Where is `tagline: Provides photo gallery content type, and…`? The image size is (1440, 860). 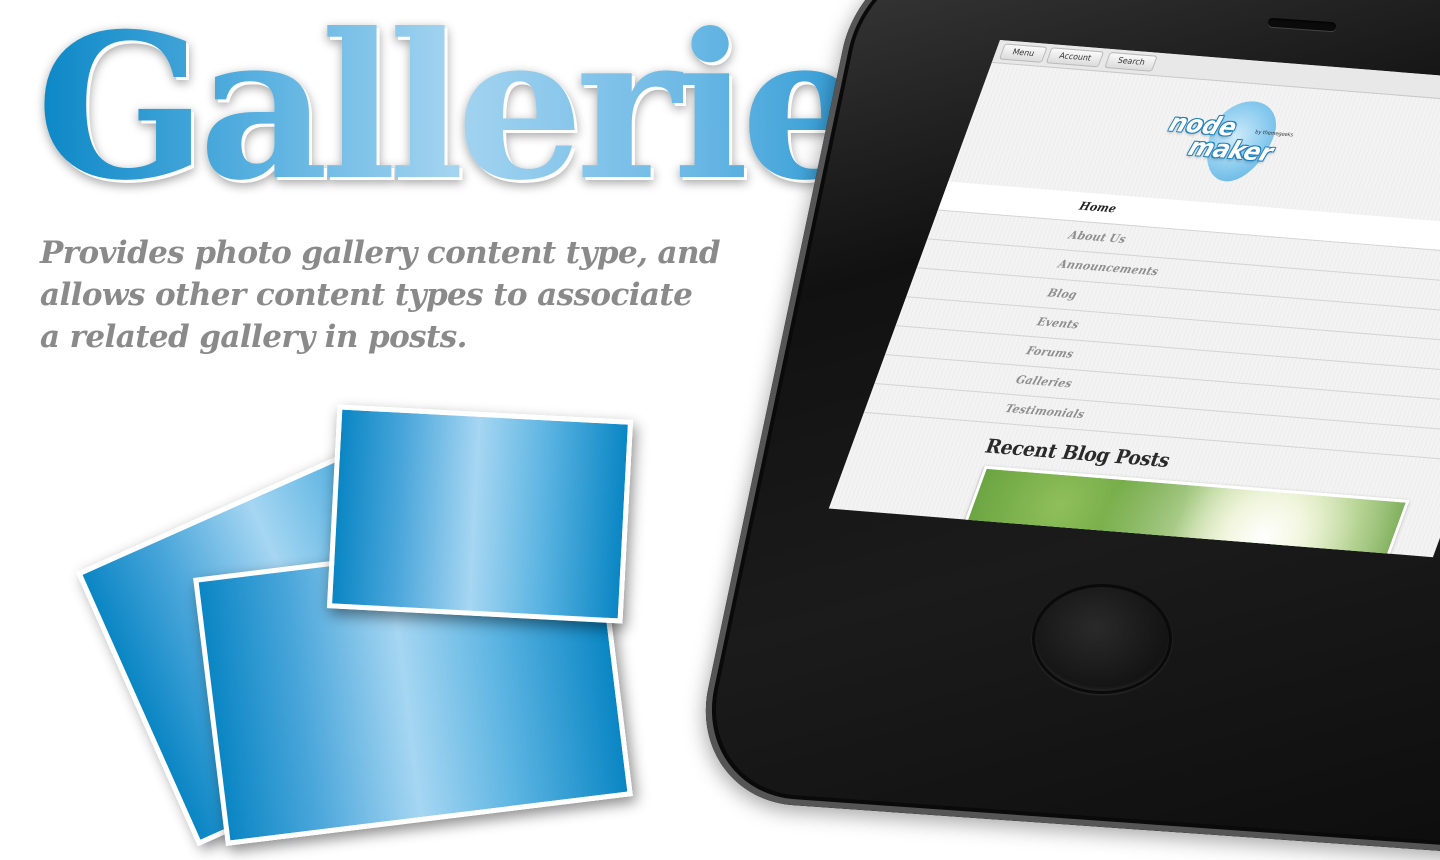
tagline: Provides photo gallery content type, and… is located at coordinates (380, 295).